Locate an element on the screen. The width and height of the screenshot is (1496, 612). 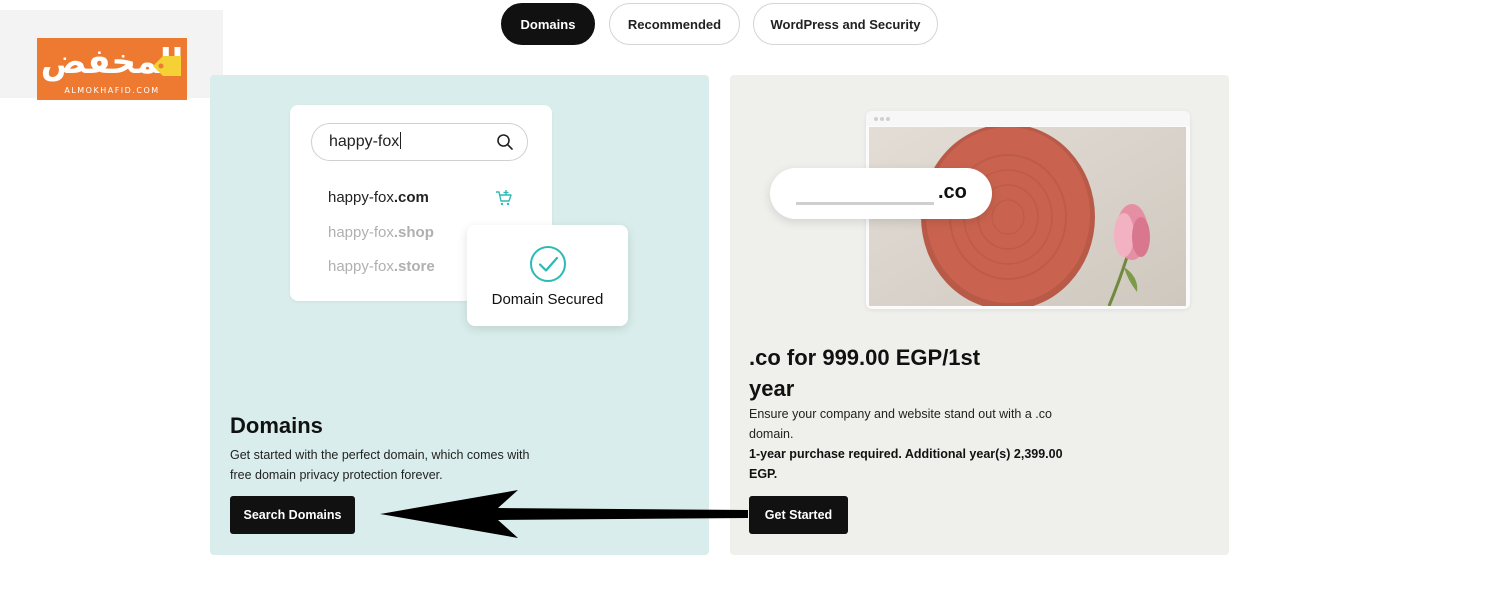
co-tld-label: .co is located at coordinates (952, 192).